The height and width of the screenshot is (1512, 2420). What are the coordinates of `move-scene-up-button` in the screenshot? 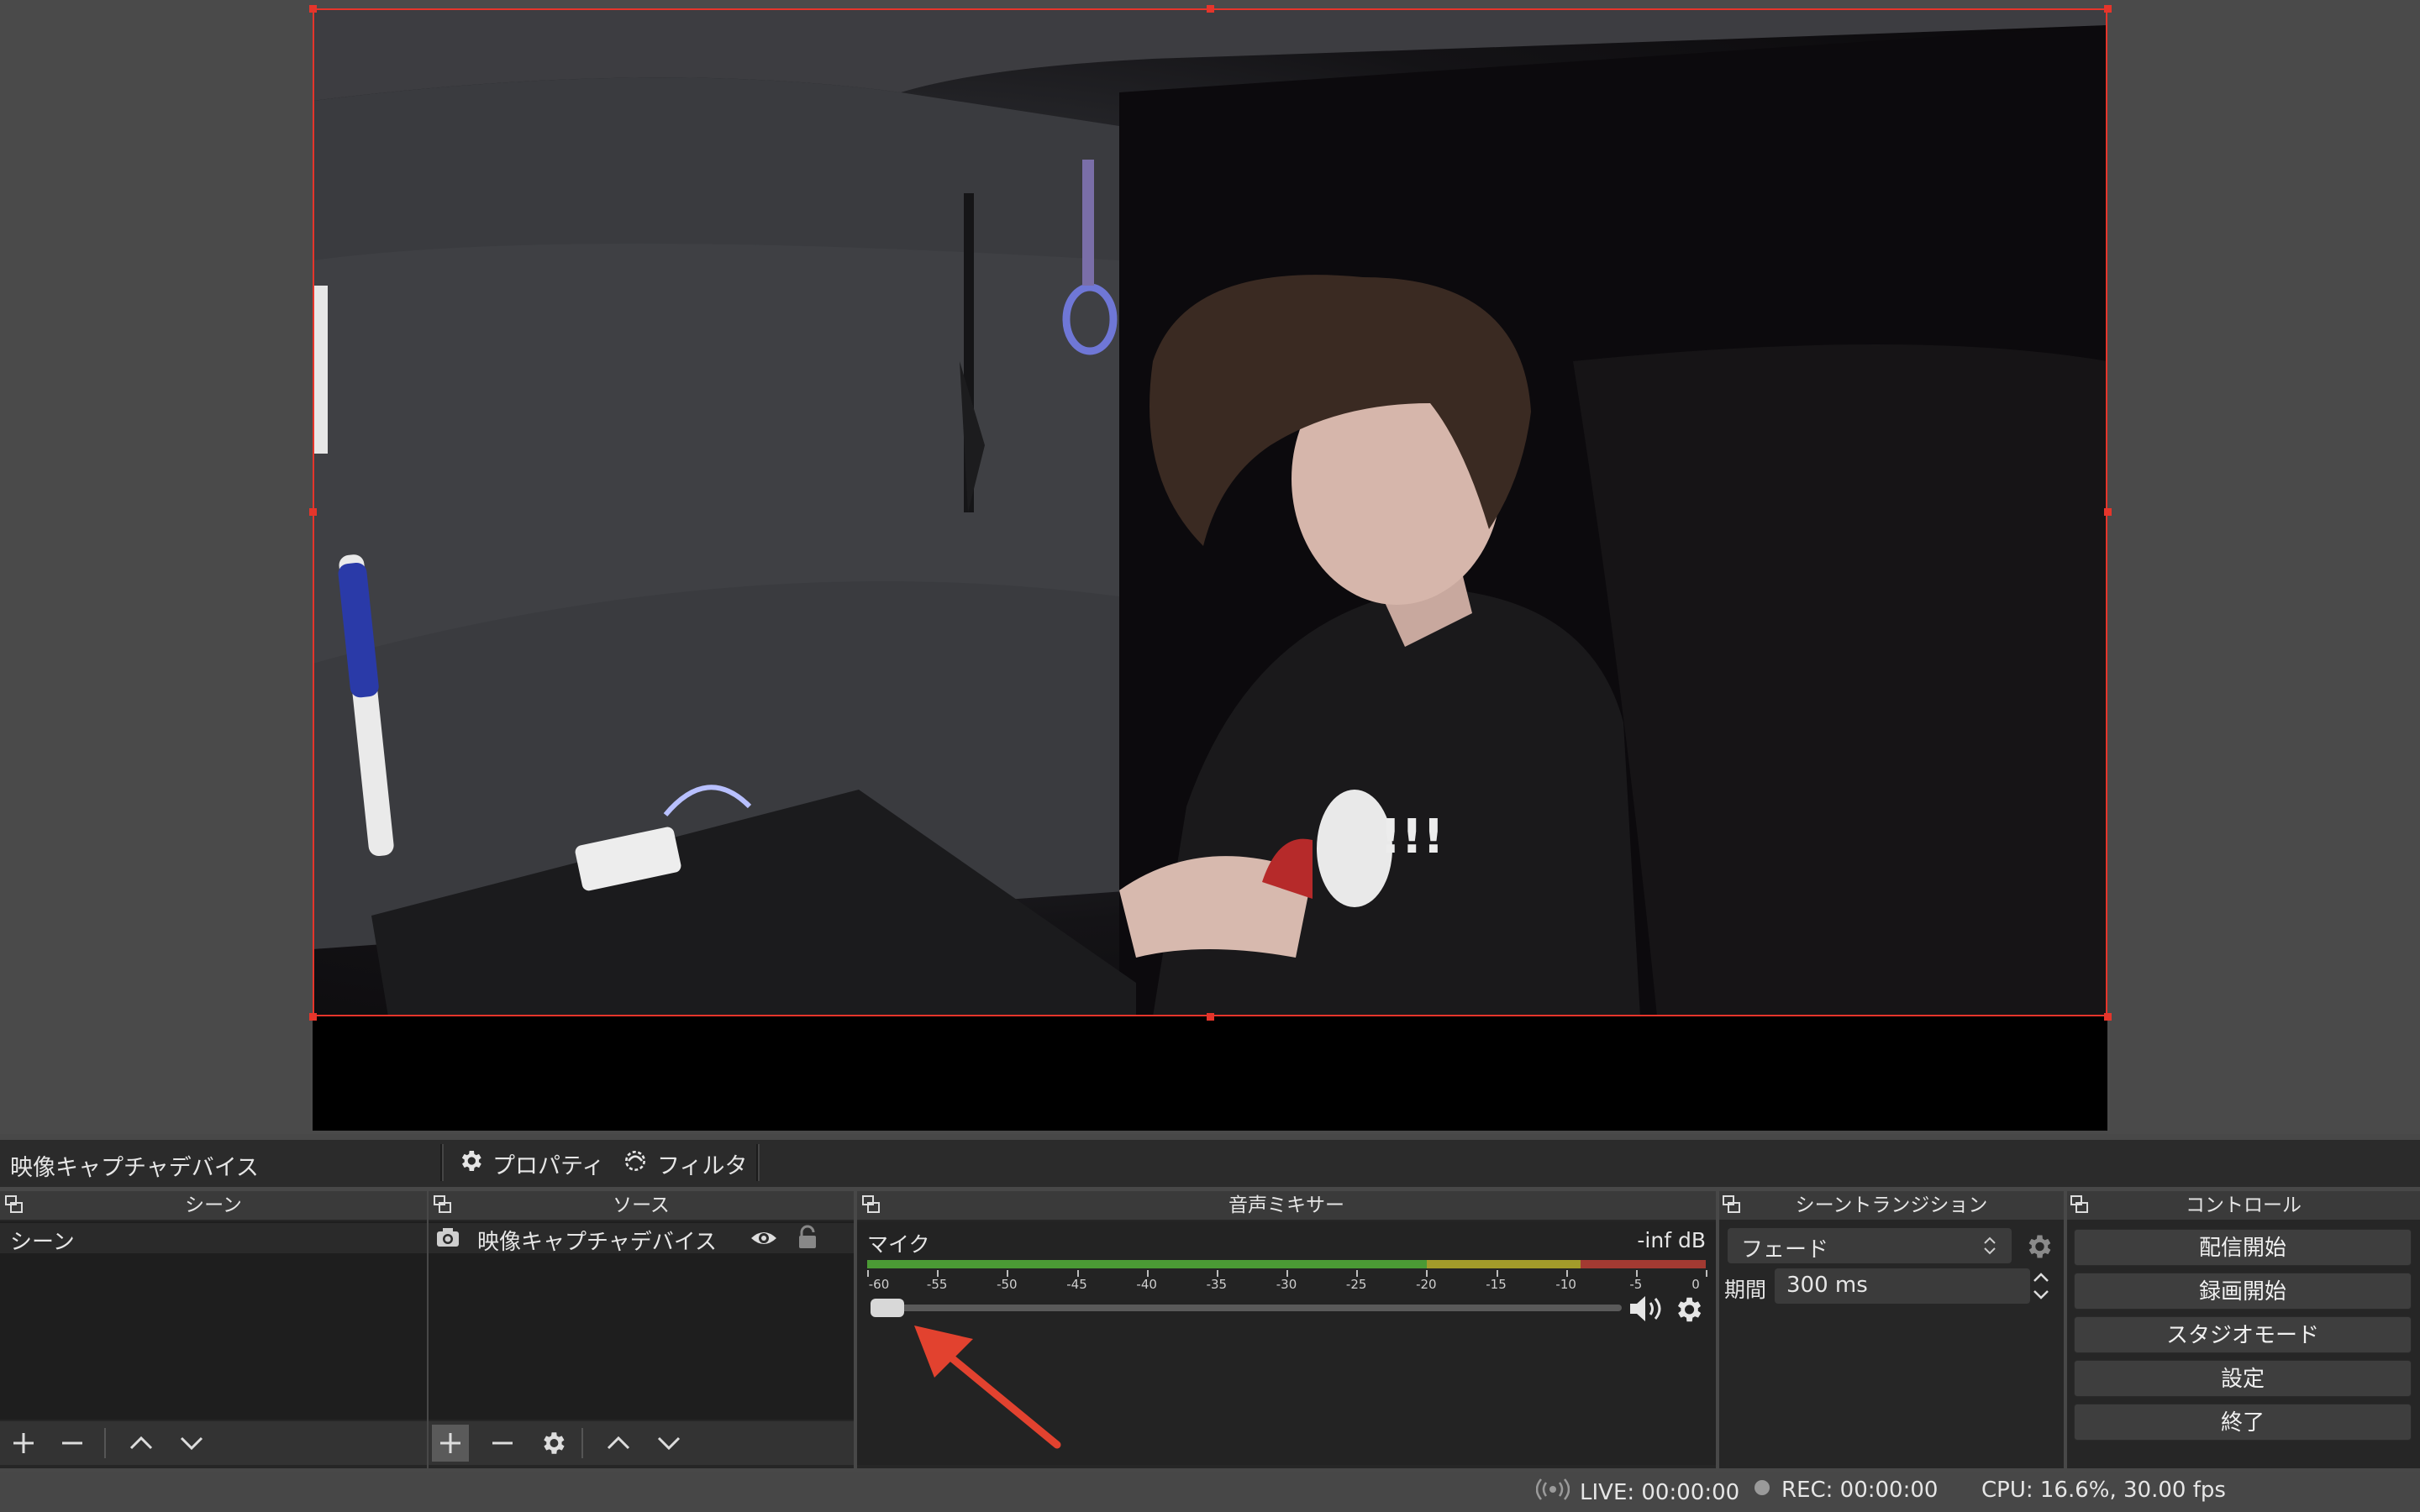 It's located at (142, 1443).